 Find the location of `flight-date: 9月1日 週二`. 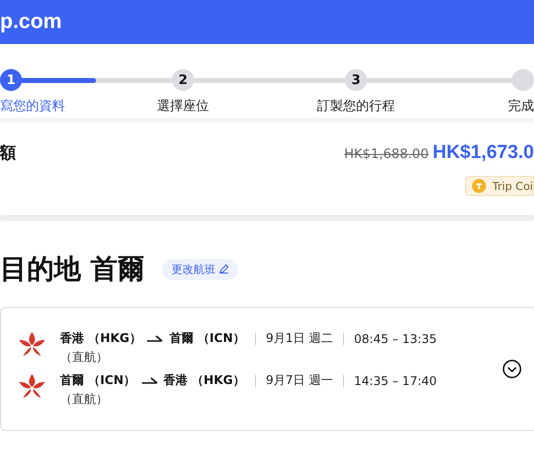

flight-date: 9月1日 週二 is located at coordinates (299, 338).